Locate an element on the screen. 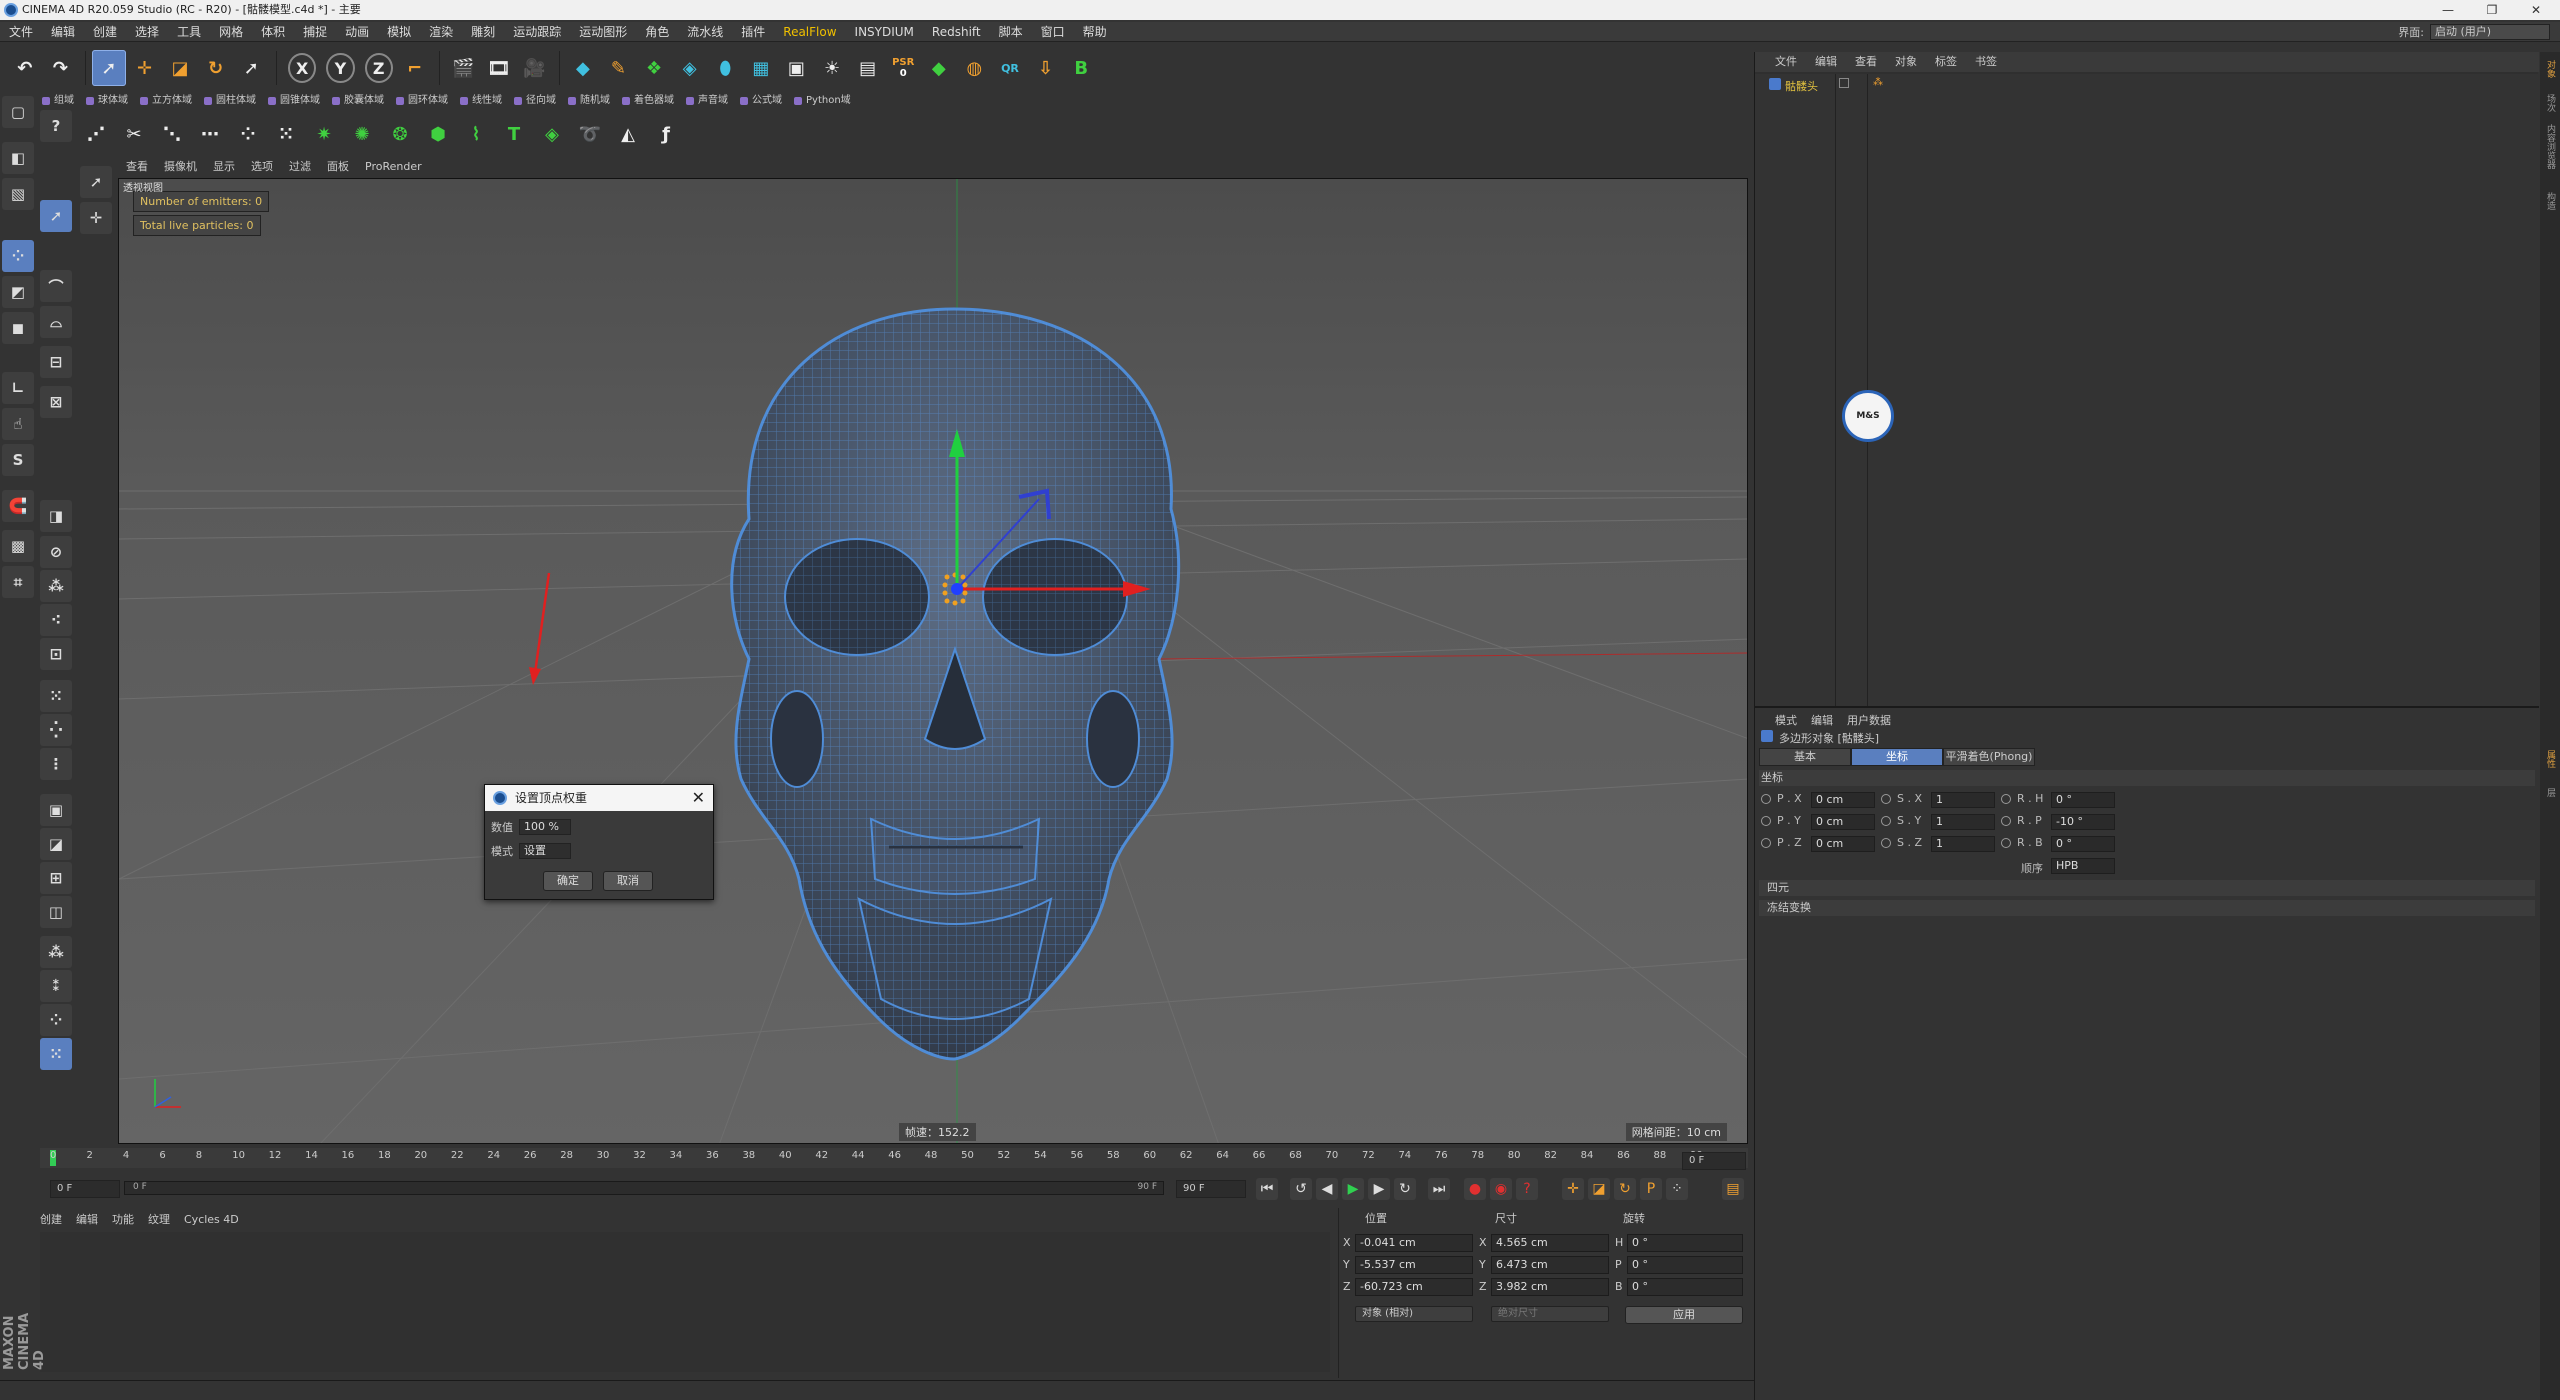 This screenshot has width=2560, height=1400. menu-mograph: 运动图形 is located at coordinates (603, 32).